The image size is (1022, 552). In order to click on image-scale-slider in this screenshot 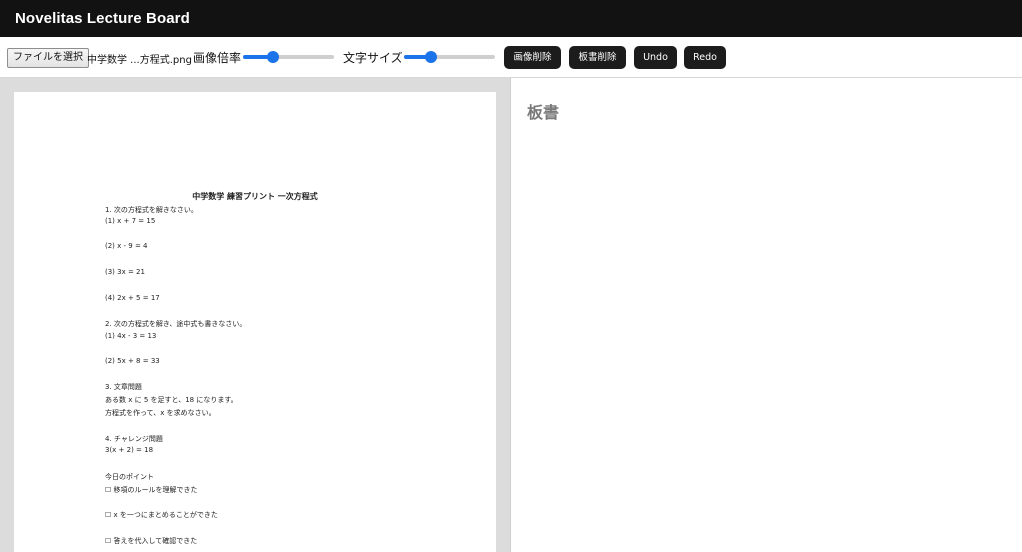, I will do `click(288, 57)`.